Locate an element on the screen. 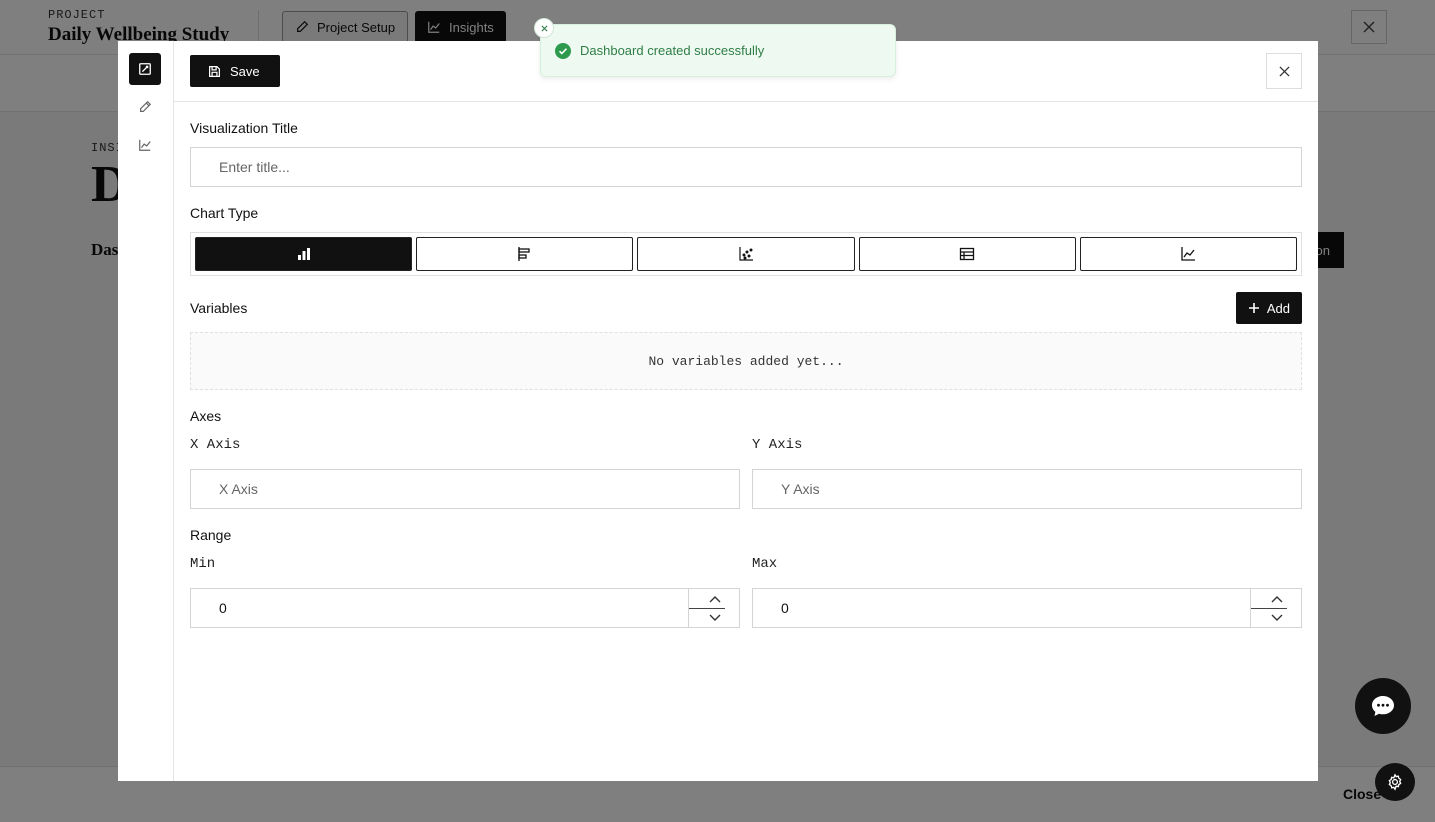 The width and height of the screenshot is (1435, 822). add-label: Add is located at coordinates (1278, 308).